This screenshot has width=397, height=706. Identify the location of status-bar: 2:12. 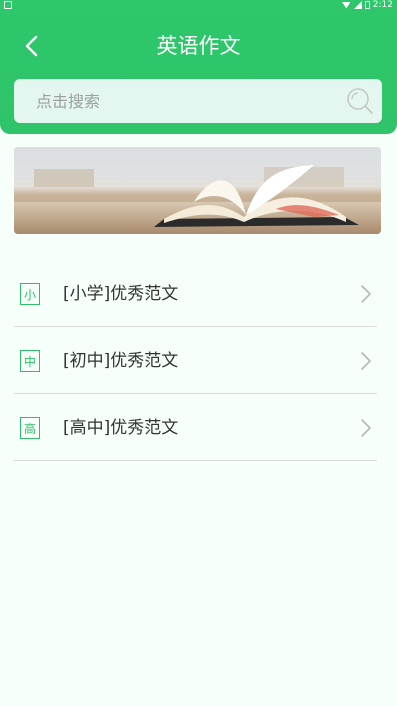
(198, 6).